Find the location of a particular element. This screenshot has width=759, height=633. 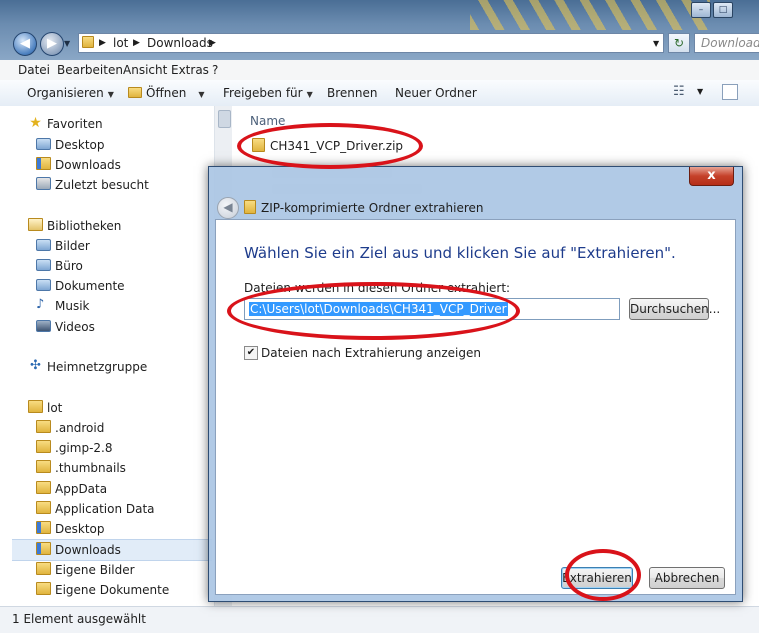

nav-item-desktop-user: Desktop is located at coordinates (107, 529).